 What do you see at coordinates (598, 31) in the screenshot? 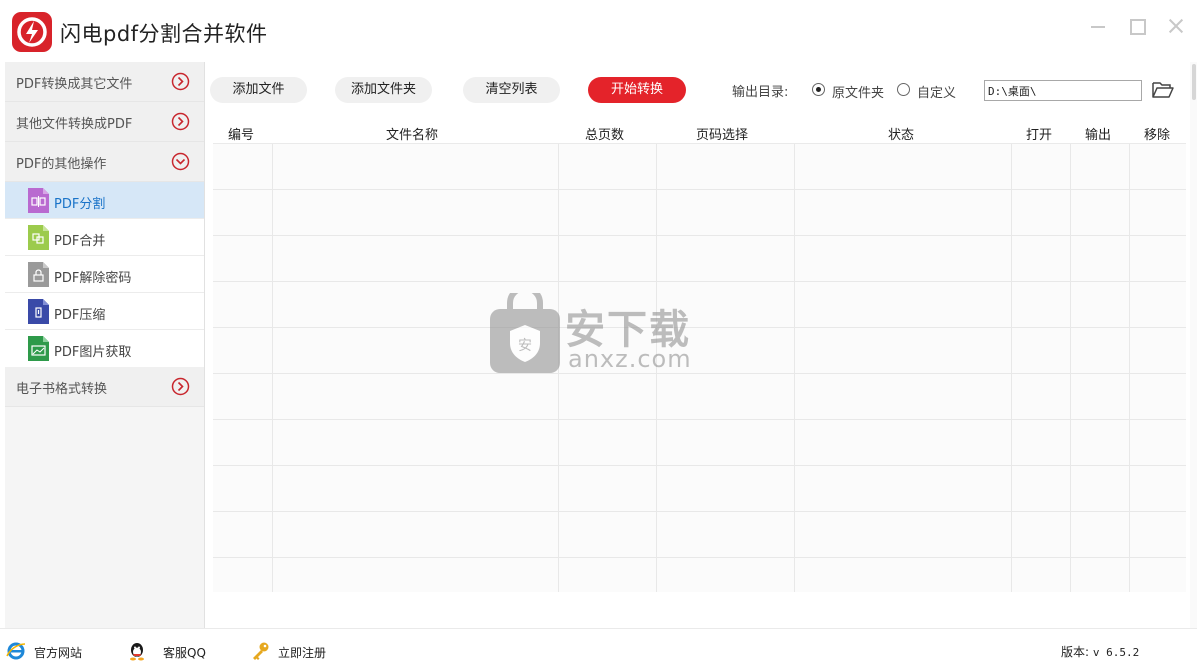
I see `title-bar: 闪电pdf分割合并软件` at bounding box center [598, 31].